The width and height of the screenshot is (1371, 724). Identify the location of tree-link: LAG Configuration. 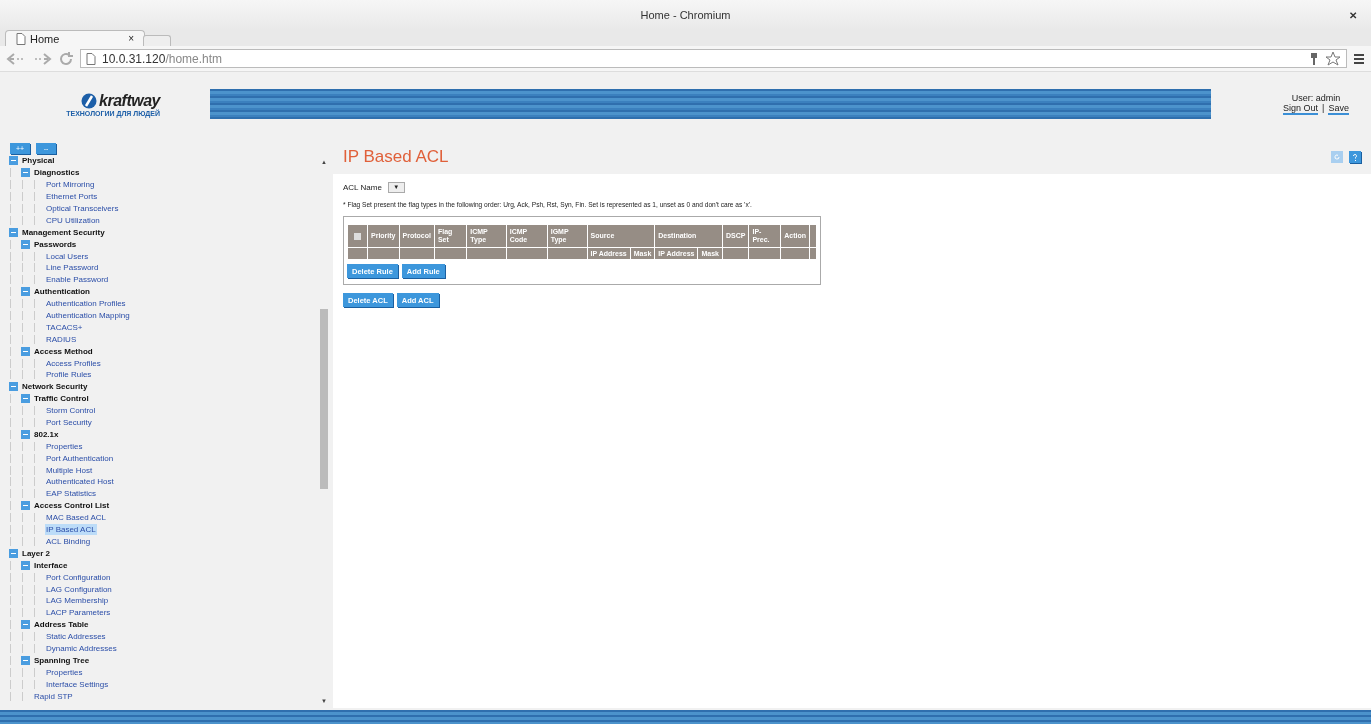
(79, 589).